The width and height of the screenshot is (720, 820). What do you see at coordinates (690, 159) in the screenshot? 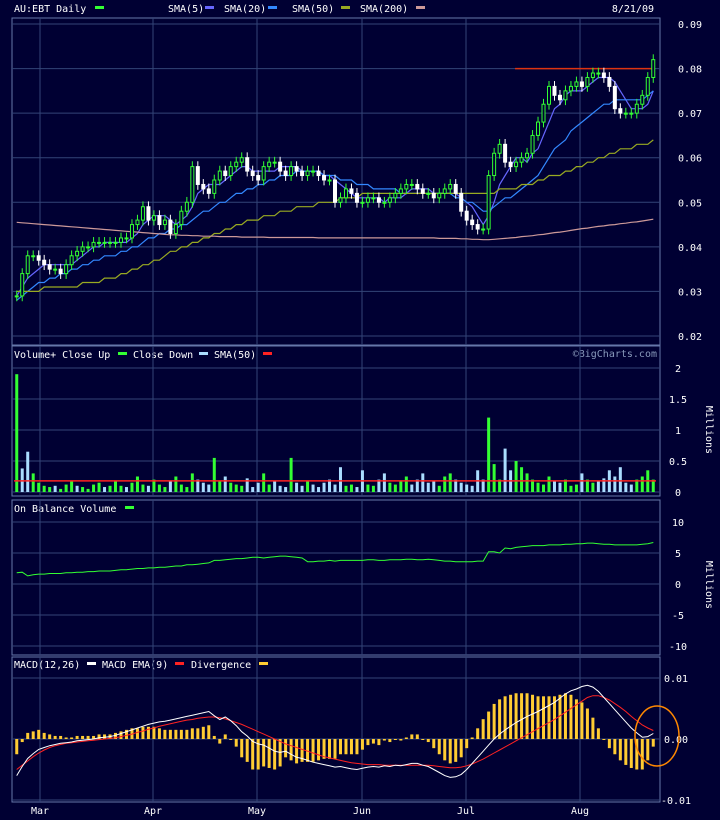
I see `price-tick-label: 0.06` at bounding box center [690, 159].